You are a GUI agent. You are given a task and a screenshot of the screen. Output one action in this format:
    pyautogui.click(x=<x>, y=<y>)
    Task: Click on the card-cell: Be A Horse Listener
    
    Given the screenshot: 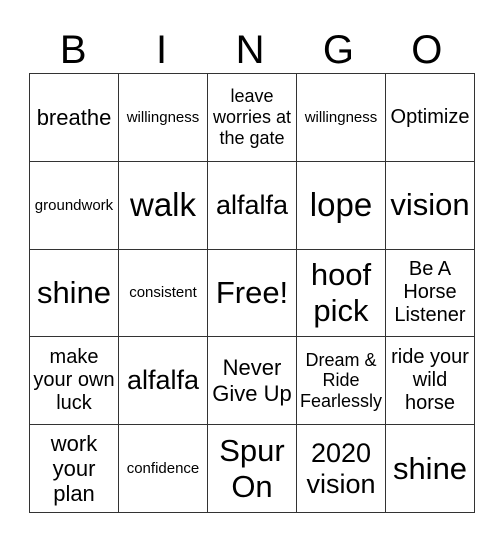 What is the action you would take?
    pyautogui.click(x=430, y=293)
    